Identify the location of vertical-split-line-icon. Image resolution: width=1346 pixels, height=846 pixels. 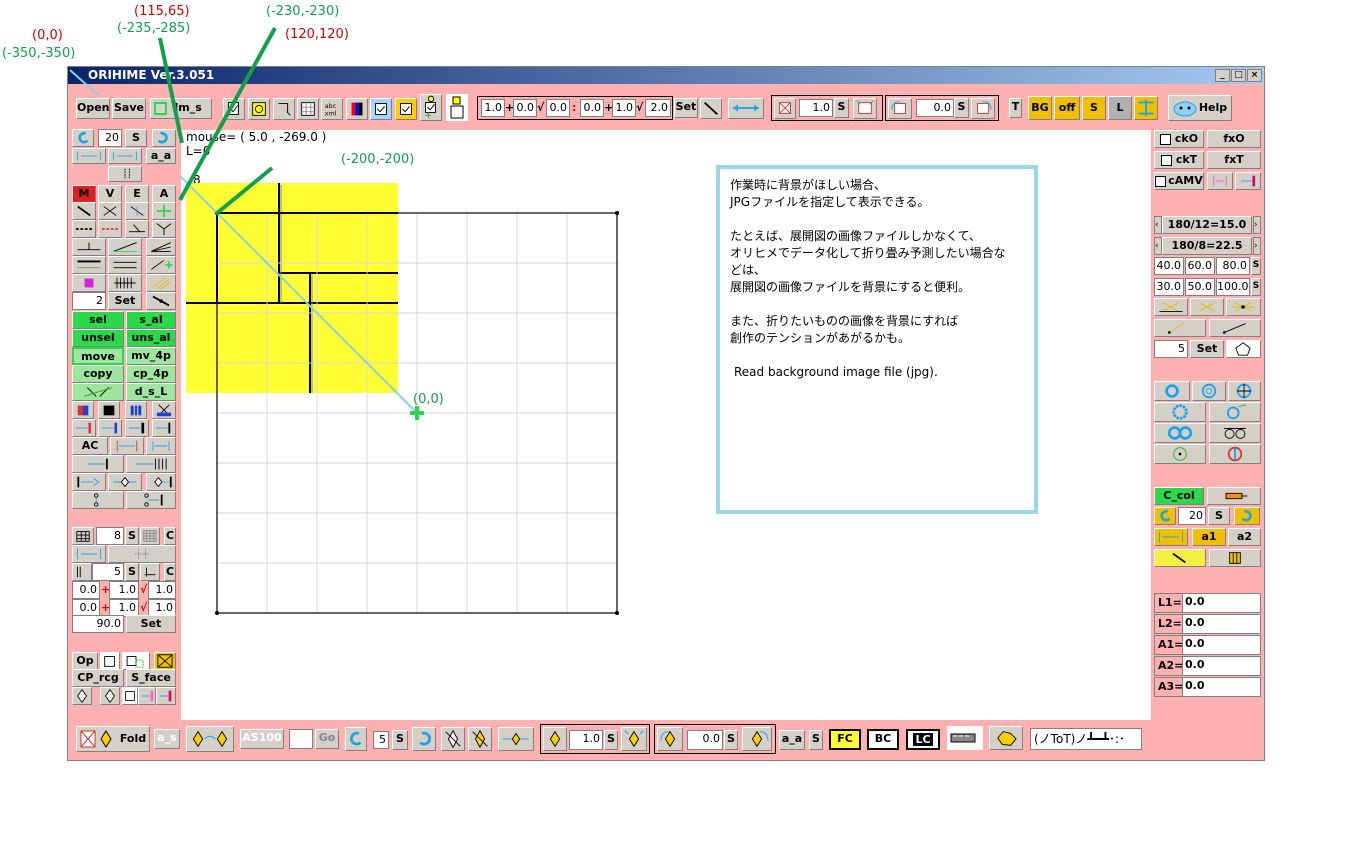
(151, 500).